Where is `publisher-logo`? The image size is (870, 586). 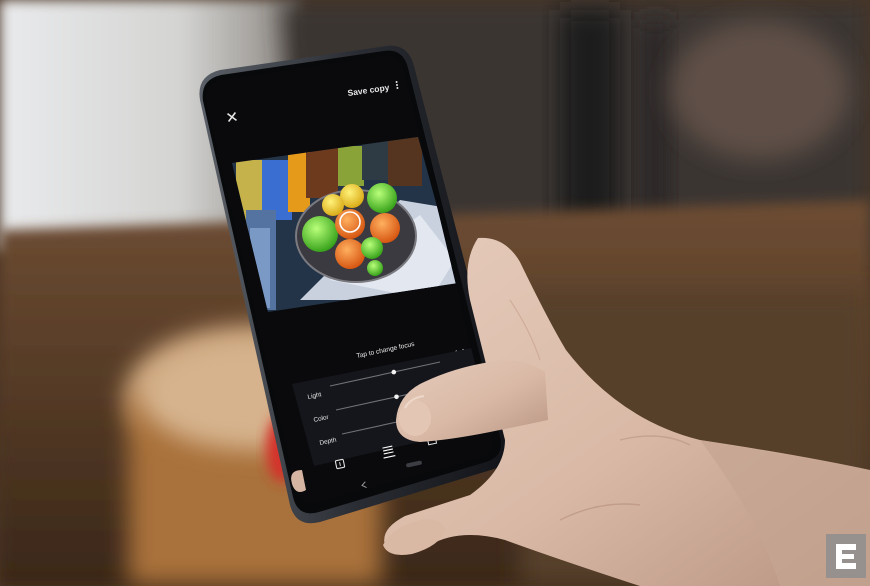 publisher-logo is located at coordinates (846, 556).